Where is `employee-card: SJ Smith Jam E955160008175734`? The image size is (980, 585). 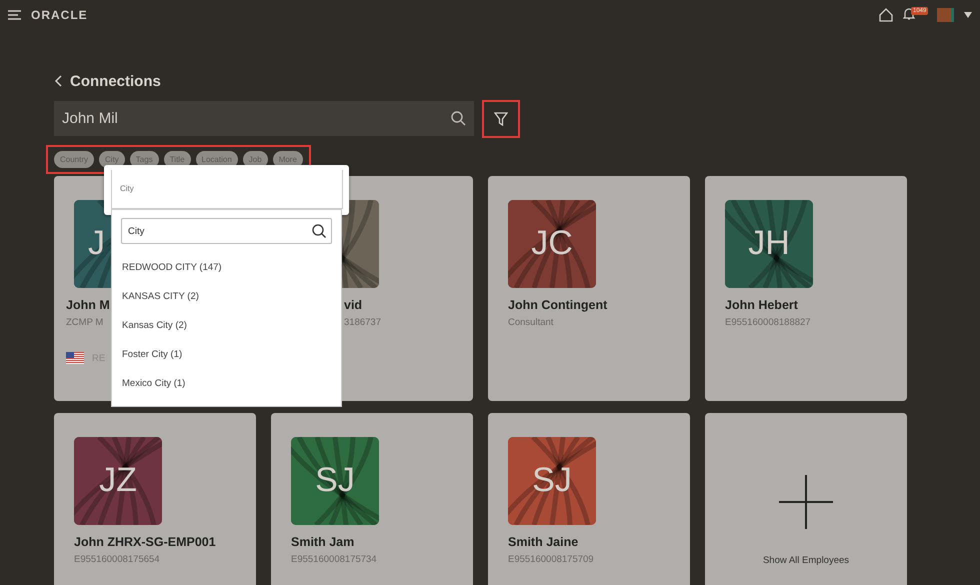 employee-card: SJ Smith Jam E955160008175734 is located at coordinates (372, 499).